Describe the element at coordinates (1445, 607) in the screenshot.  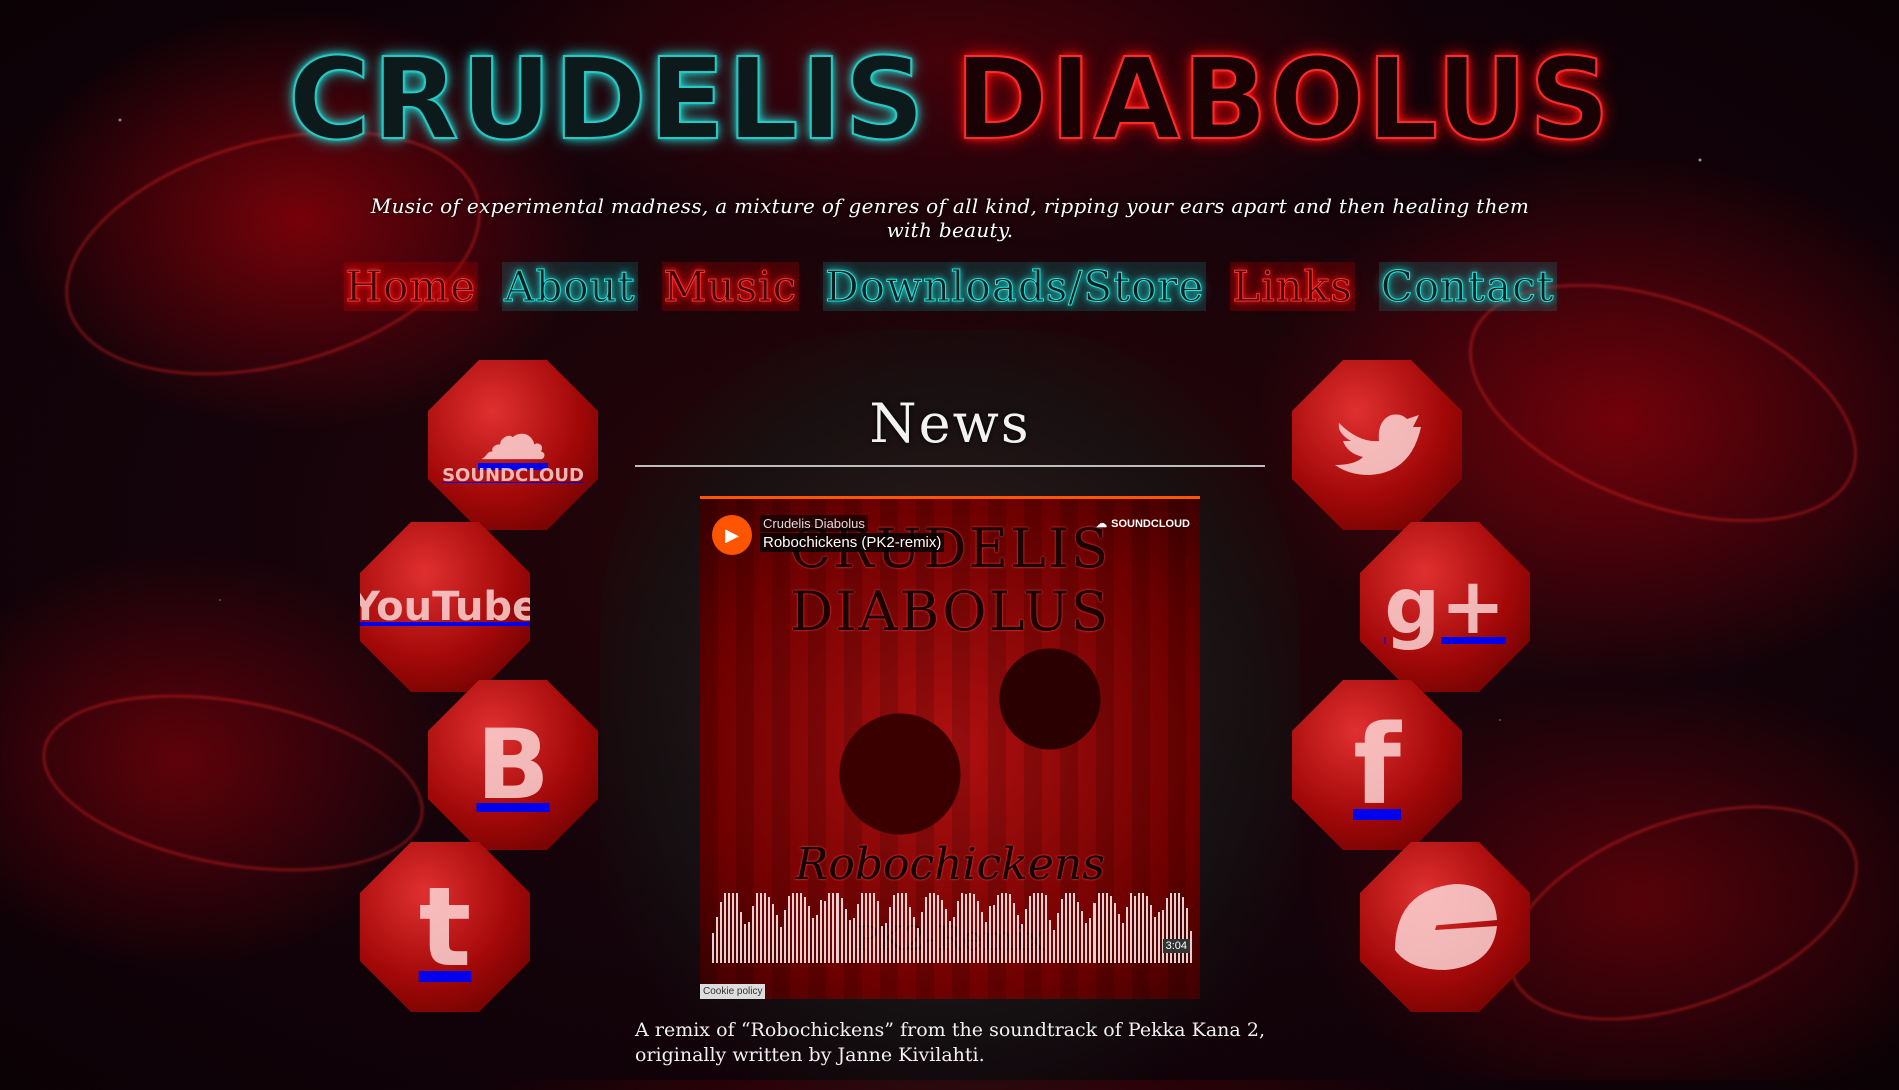
I see `google-plus-link: g+` at that location.